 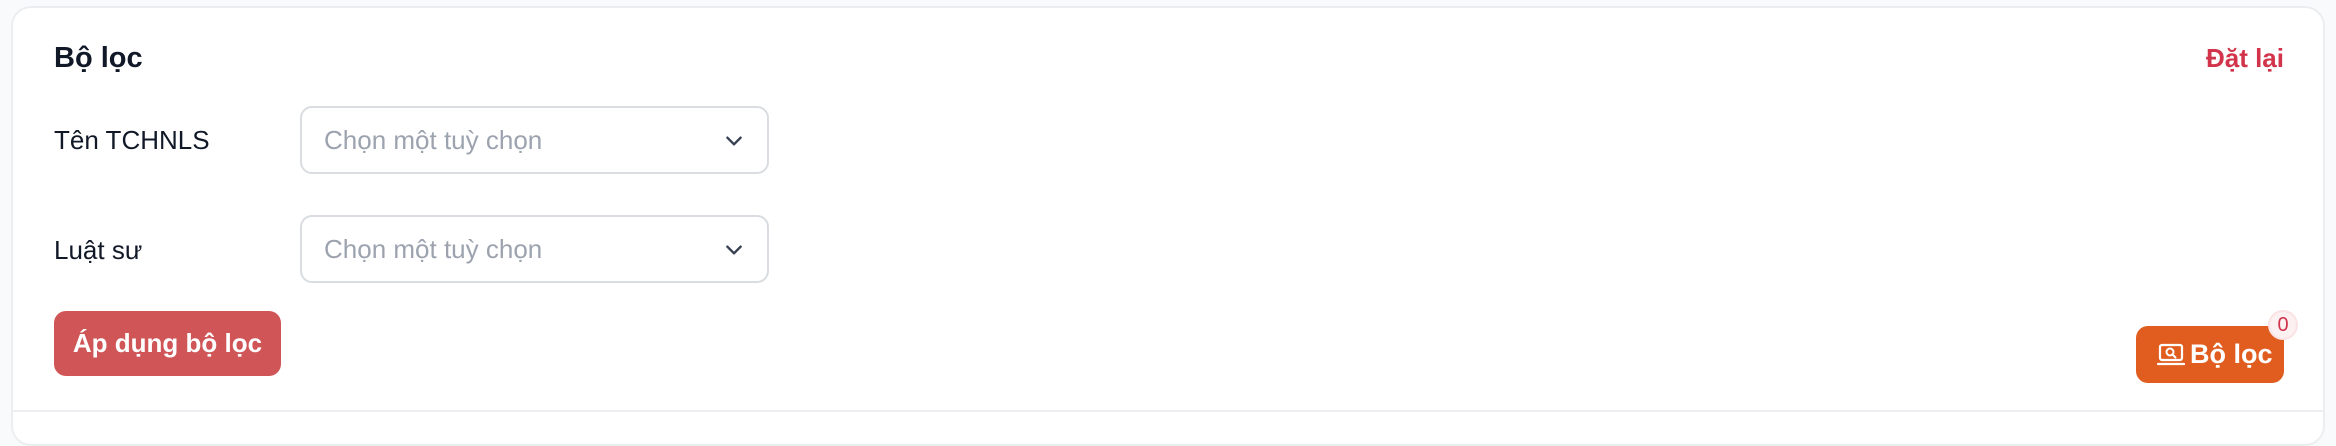 I want to click on lawyer-select-placeholder: Chọn một tuỳ chọn, so click(x=433, y=249).